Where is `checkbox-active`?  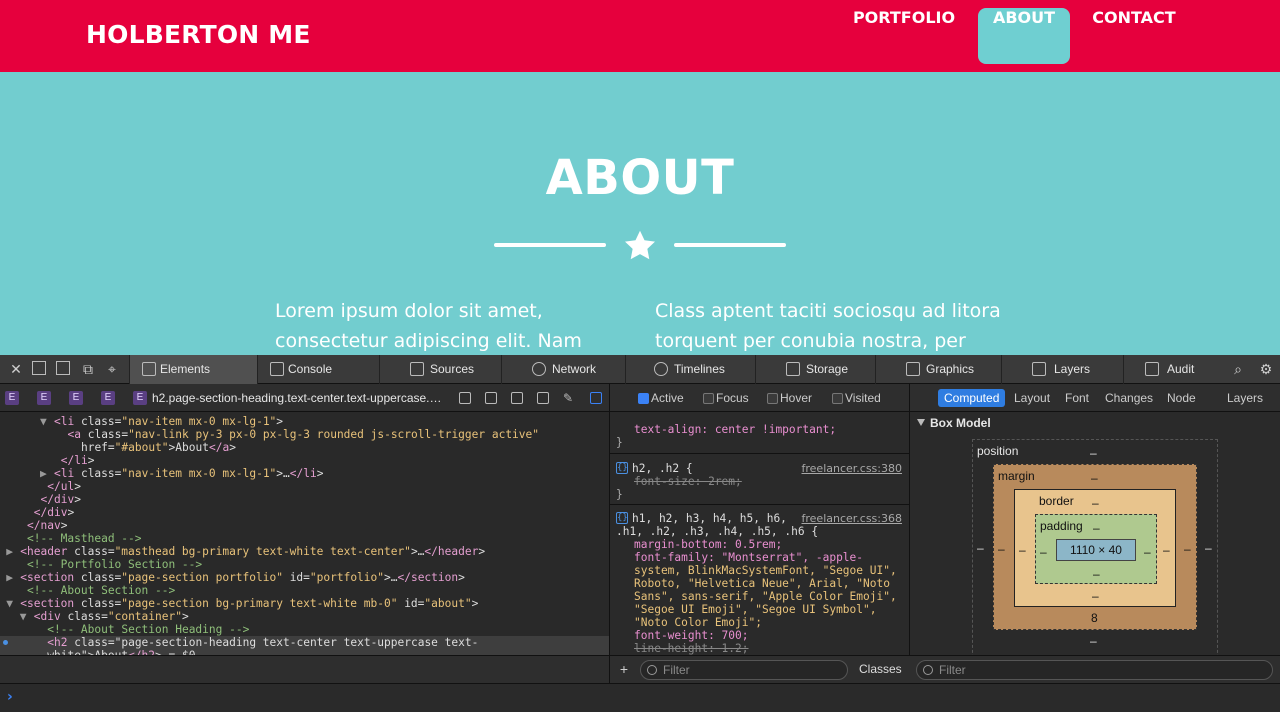
checkbox-active is located at coordinates (643, 398).